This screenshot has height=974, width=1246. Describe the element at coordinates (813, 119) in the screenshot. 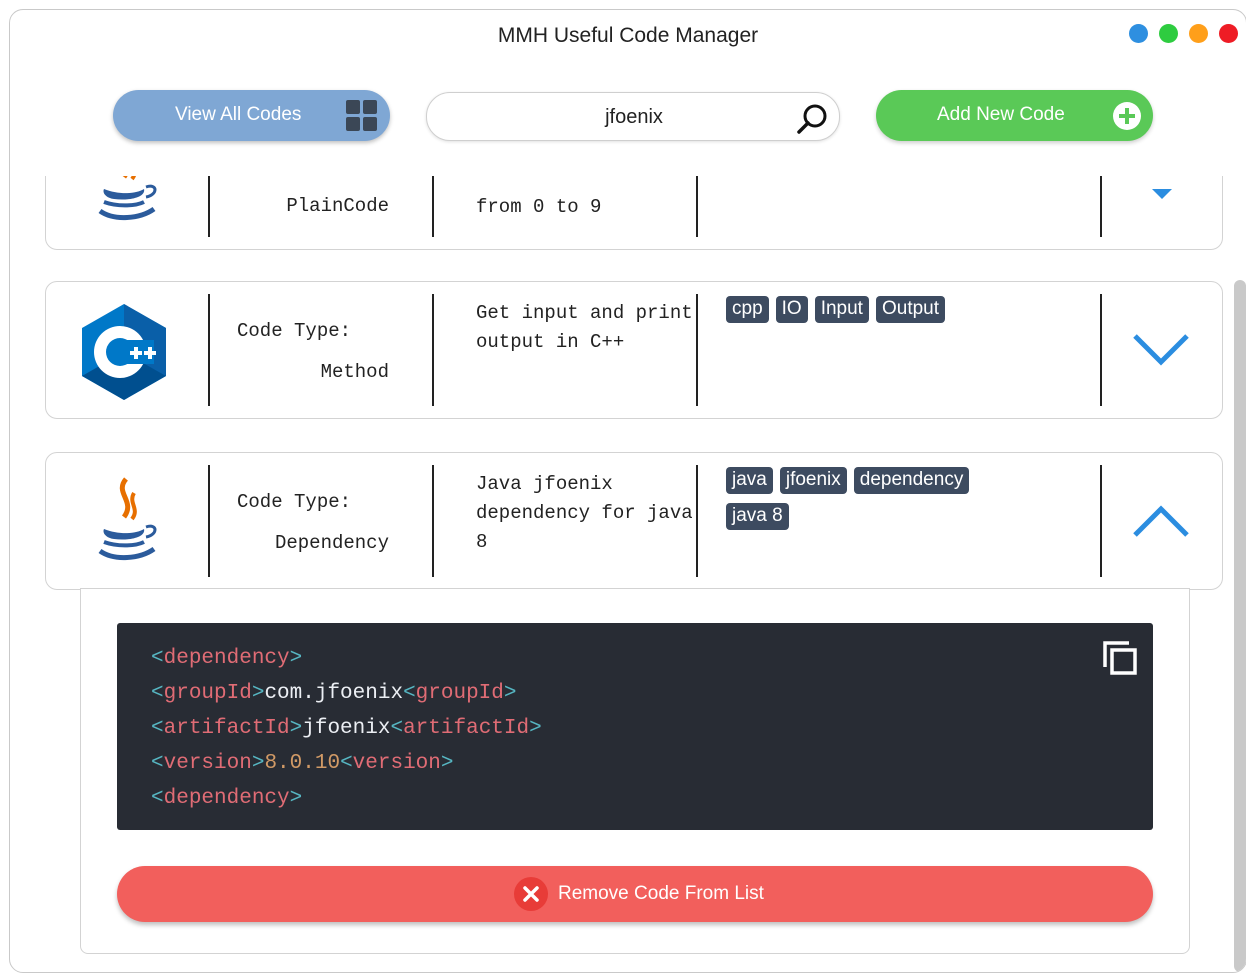

I see `search-icon` at that location.